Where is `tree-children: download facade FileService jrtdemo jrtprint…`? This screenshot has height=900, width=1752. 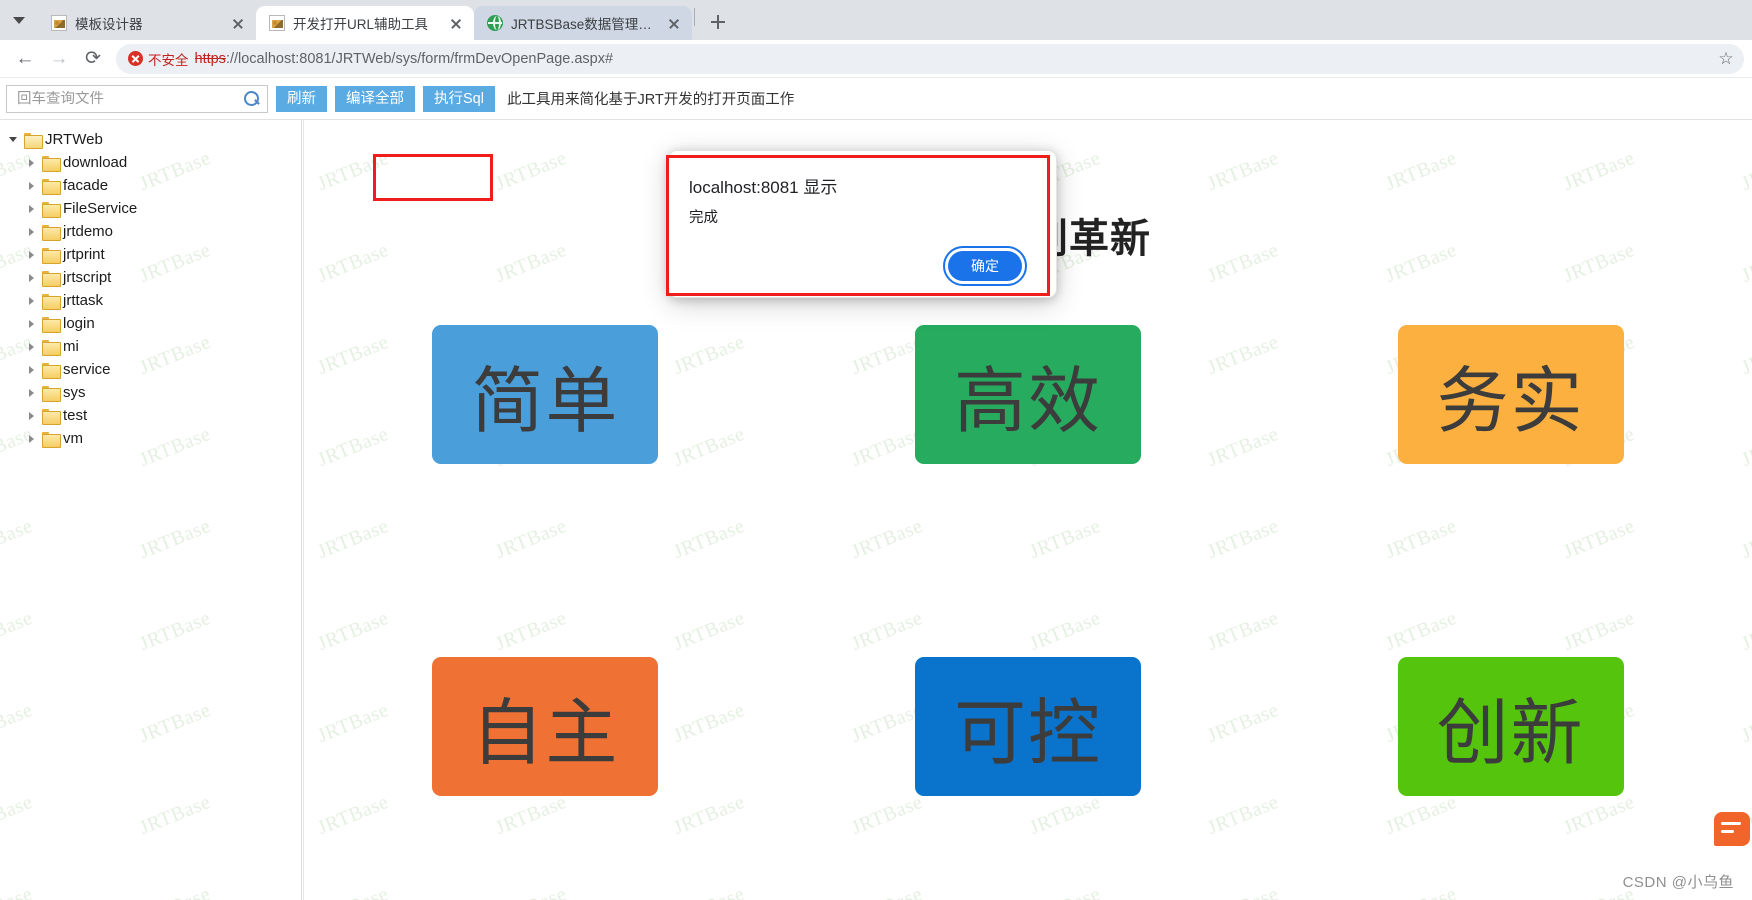
tree-children: download facade FileService jrtdemo jrtprint… is located at coordinates (150, 300).